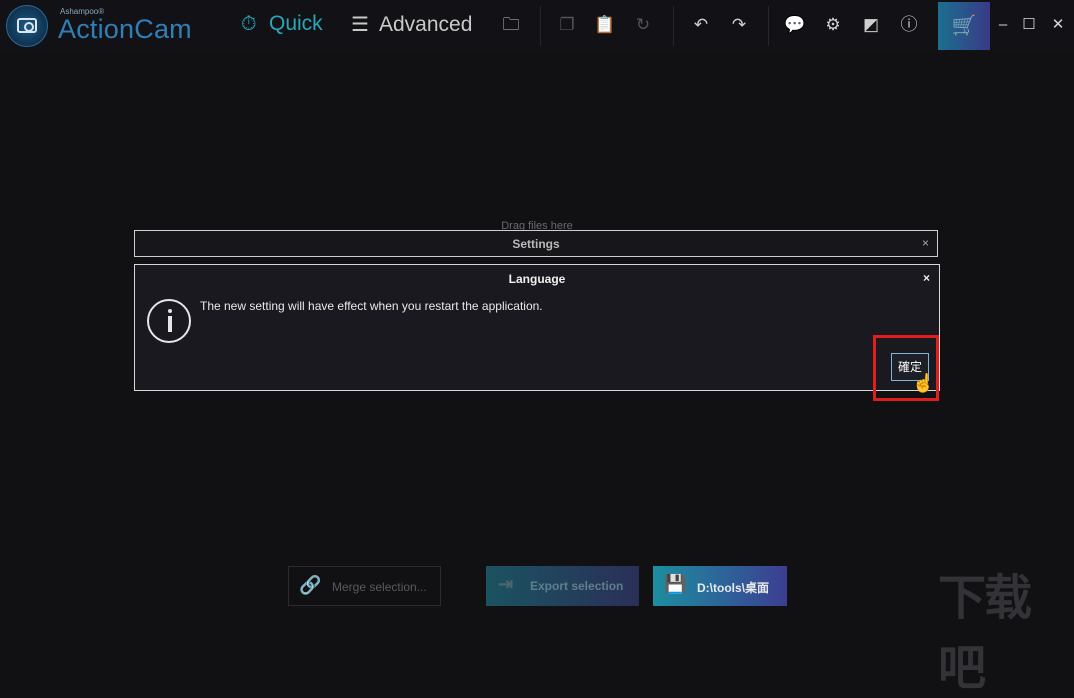  What do you see at coordinates (310, 585) in the screenshot?
I see `link-icon: 🔗` at bounding box center [310, 585].